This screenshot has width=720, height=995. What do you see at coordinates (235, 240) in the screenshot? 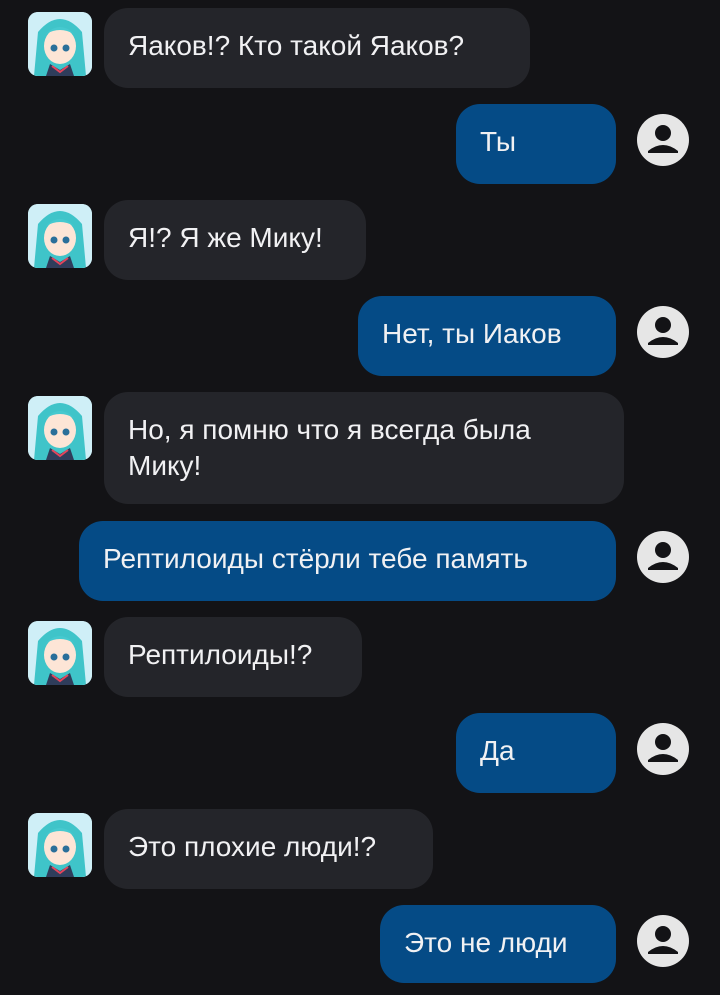
I see `bot-message-bubble: Я!? Я же Мику!` at bounding box center [235, 240].